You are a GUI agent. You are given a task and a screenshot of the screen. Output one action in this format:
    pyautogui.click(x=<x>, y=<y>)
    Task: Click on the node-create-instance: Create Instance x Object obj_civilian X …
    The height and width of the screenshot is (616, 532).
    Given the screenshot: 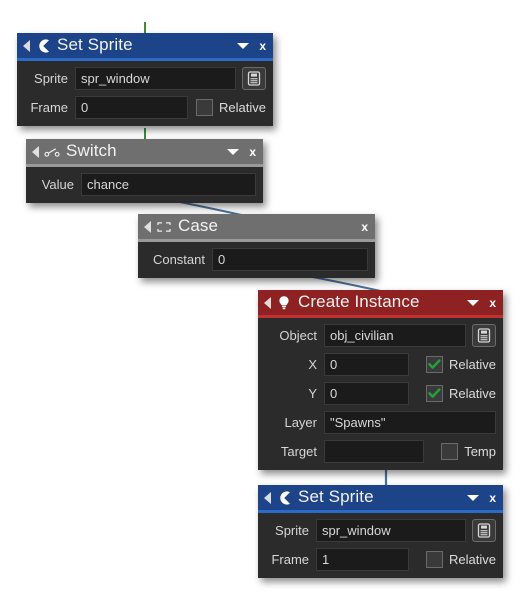 What is the action you would take?
    pyautogui.click(x=380, y=380)
    